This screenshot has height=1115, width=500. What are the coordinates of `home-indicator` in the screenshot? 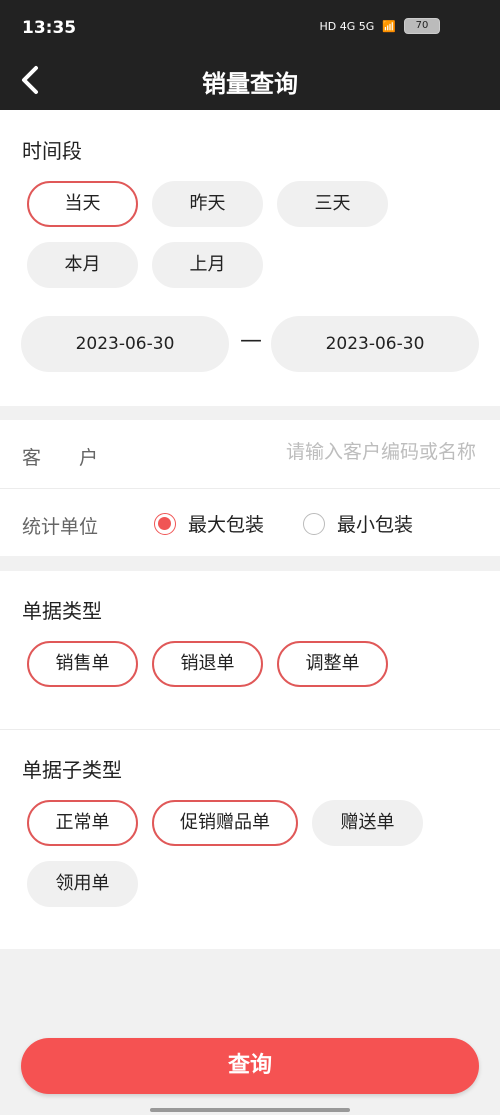 It's located at (250, 1110).